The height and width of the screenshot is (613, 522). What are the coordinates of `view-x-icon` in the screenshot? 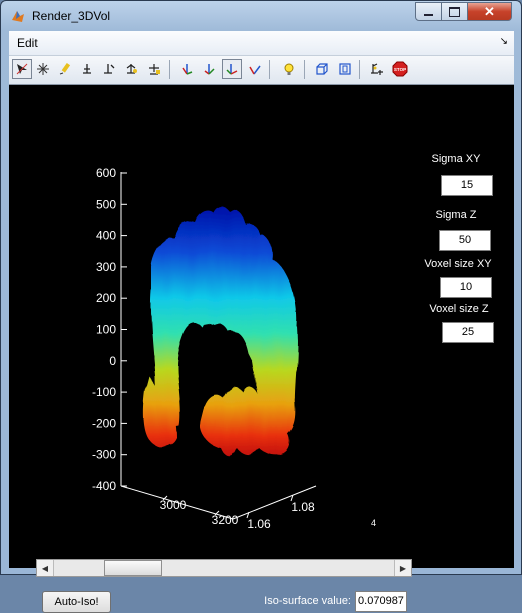 It's located at (187, 69).